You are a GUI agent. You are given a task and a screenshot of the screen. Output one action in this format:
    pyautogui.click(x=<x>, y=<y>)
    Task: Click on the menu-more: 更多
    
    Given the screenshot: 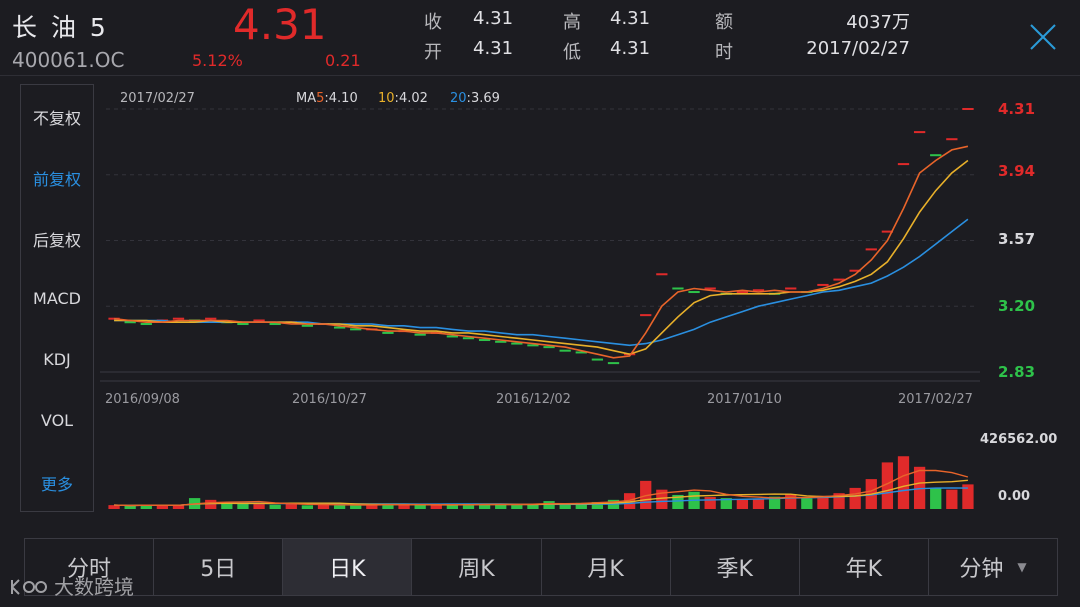 What is the action you would take?
    pyautogui.click(x=57, y=483)
    